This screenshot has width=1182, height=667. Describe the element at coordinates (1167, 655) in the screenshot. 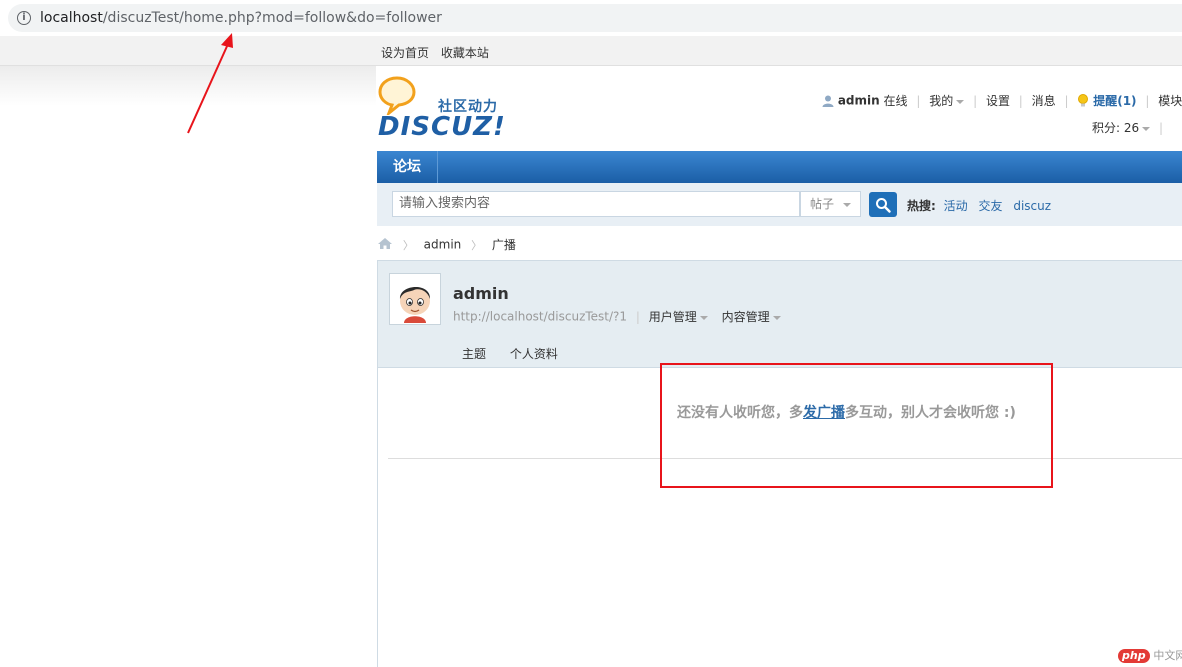

I see `watermark-text: 中文网` at that location.